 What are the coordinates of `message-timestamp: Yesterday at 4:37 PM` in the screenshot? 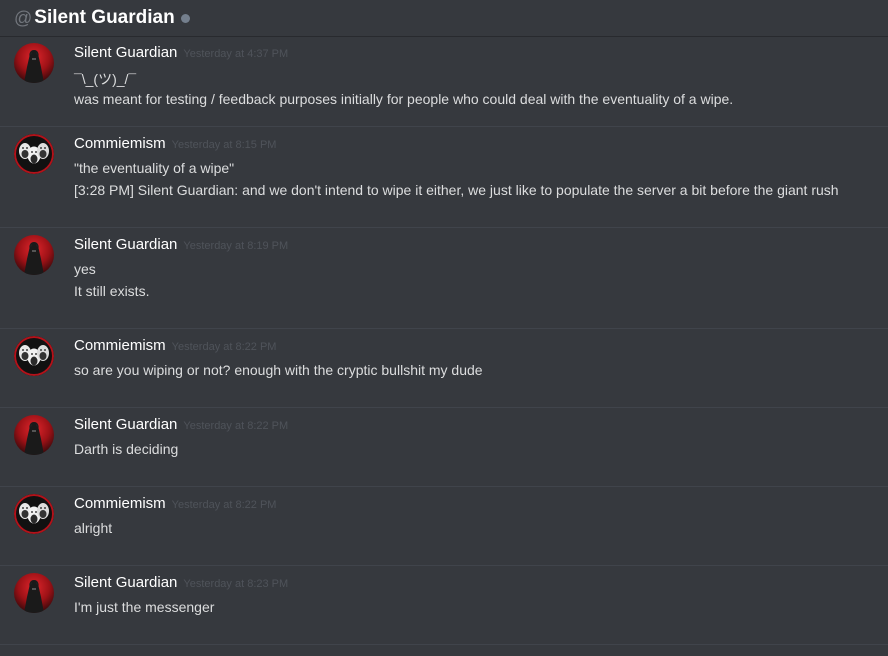 It's located at (236, 54).